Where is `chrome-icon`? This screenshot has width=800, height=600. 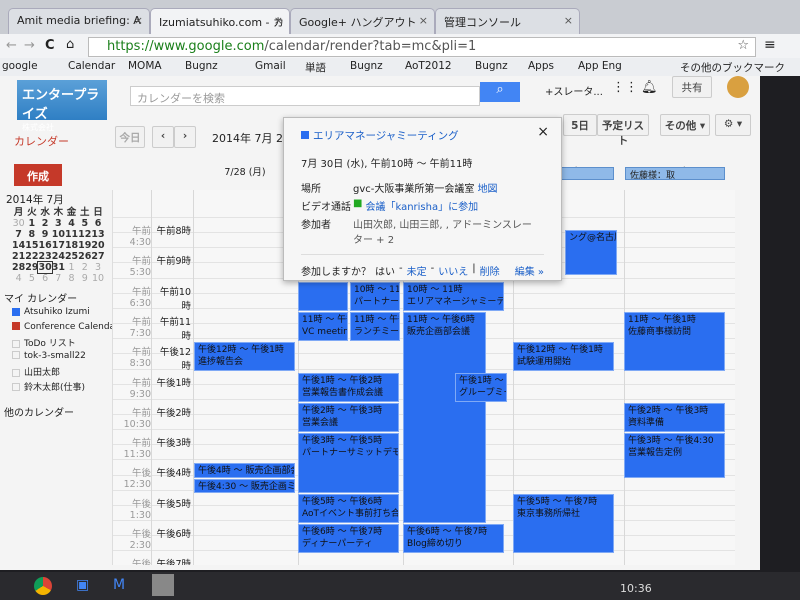 chrome-icon is located at coordinates (43, 586).